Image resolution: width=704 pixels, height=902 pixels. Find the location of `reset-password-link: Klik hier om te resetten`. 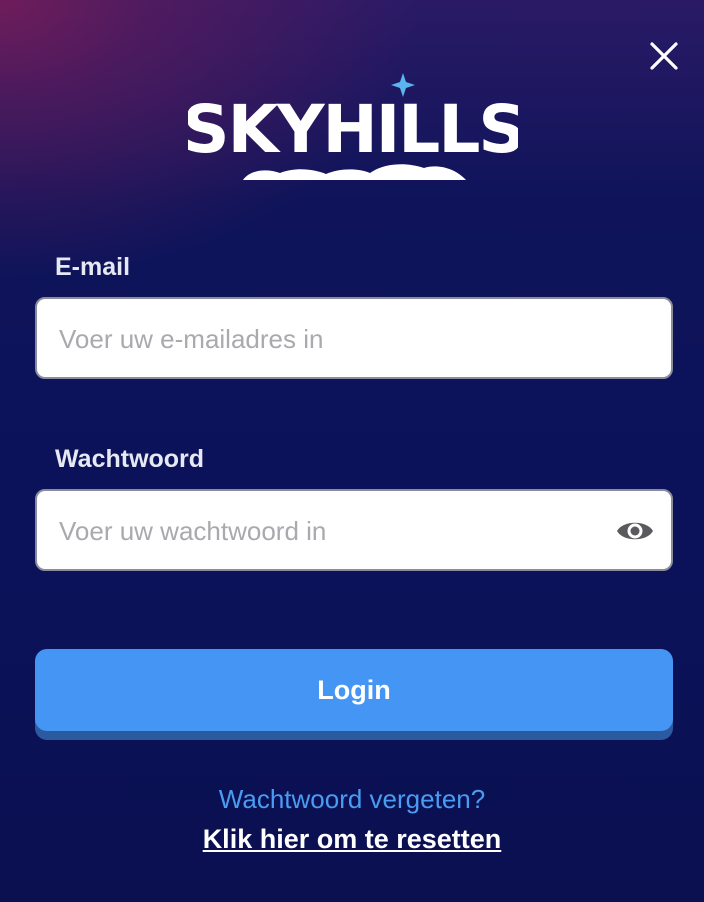

reset-password-link: Klik hier om te resetten is located at coordinates (352, 839).